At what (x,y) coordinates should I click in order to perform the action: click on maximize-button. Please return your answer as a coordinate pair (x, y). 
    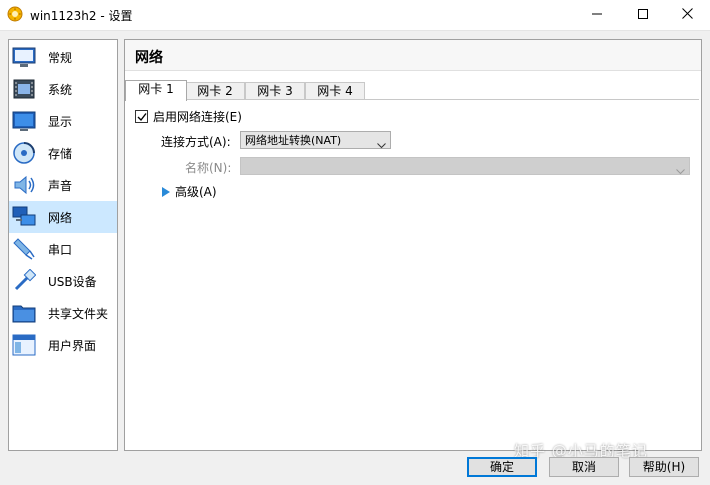
    Looking at the image, I should click on (643, 15).